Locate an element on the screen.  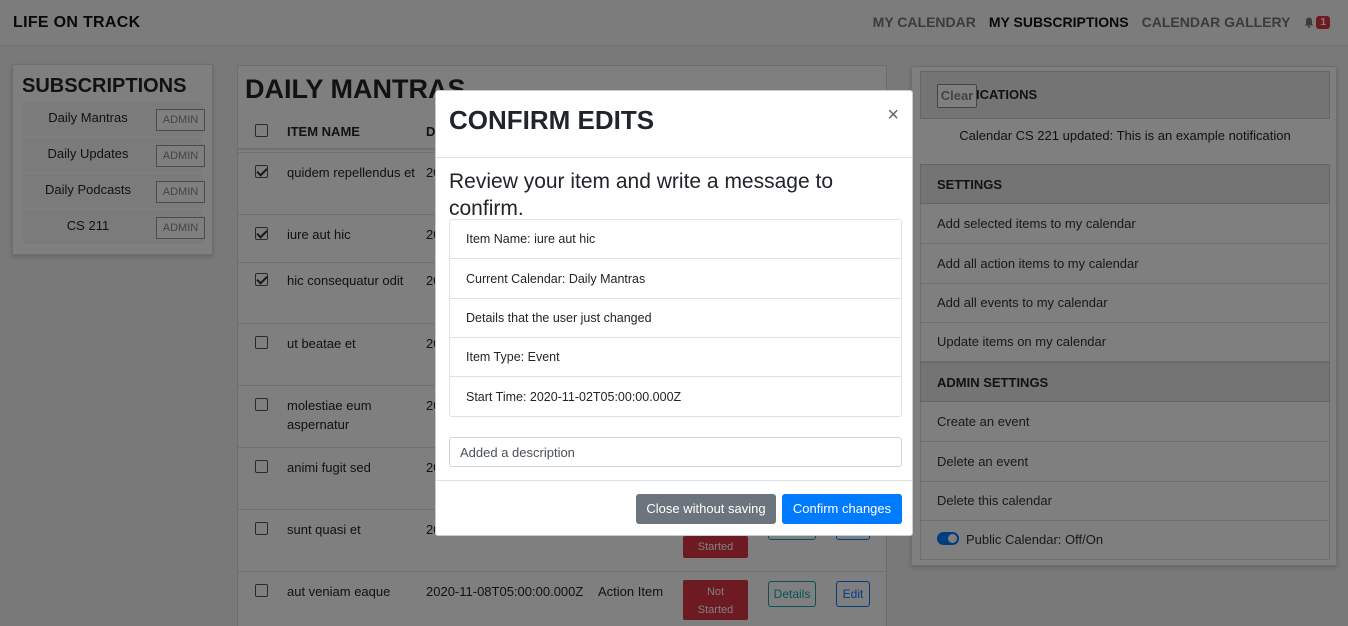
modal-title: CONFIRM EDITS is located at coordinates (552, 120).